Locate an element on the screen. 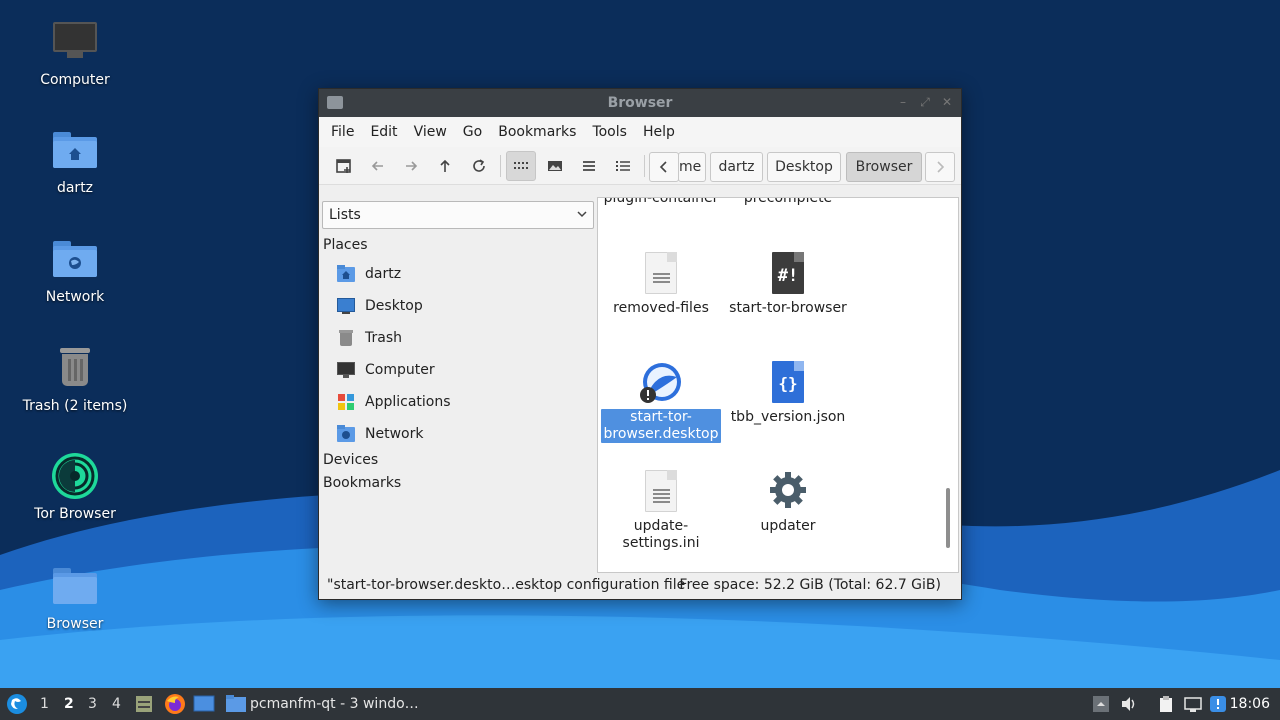 This screenshot has width=1280, height=720. toolbar: me dartz Desktop Browser is located at coordinates (640, 166).